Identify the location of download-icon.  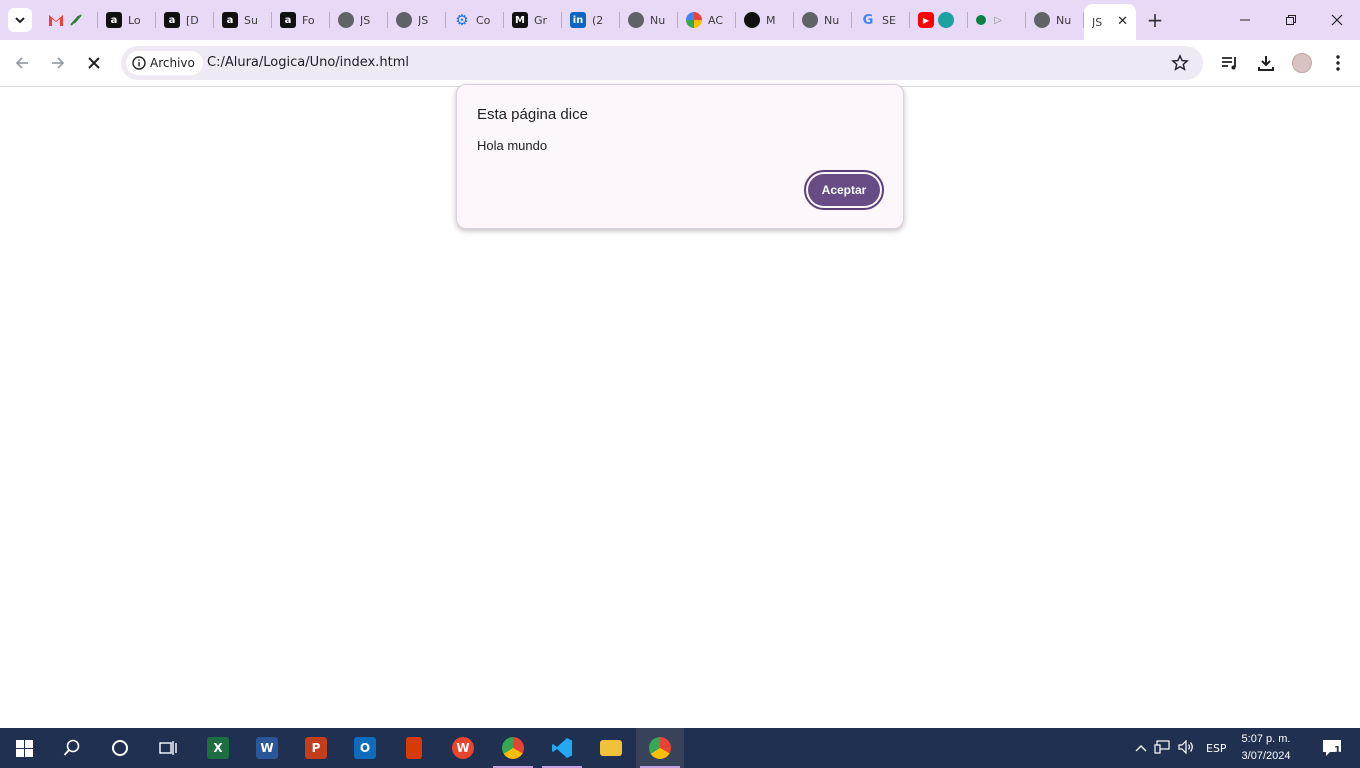
(1266, 63).